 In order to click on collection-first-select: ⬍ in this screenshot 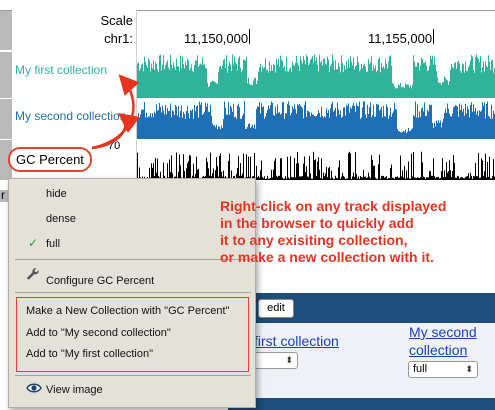, I will do `click(274, 360)`.